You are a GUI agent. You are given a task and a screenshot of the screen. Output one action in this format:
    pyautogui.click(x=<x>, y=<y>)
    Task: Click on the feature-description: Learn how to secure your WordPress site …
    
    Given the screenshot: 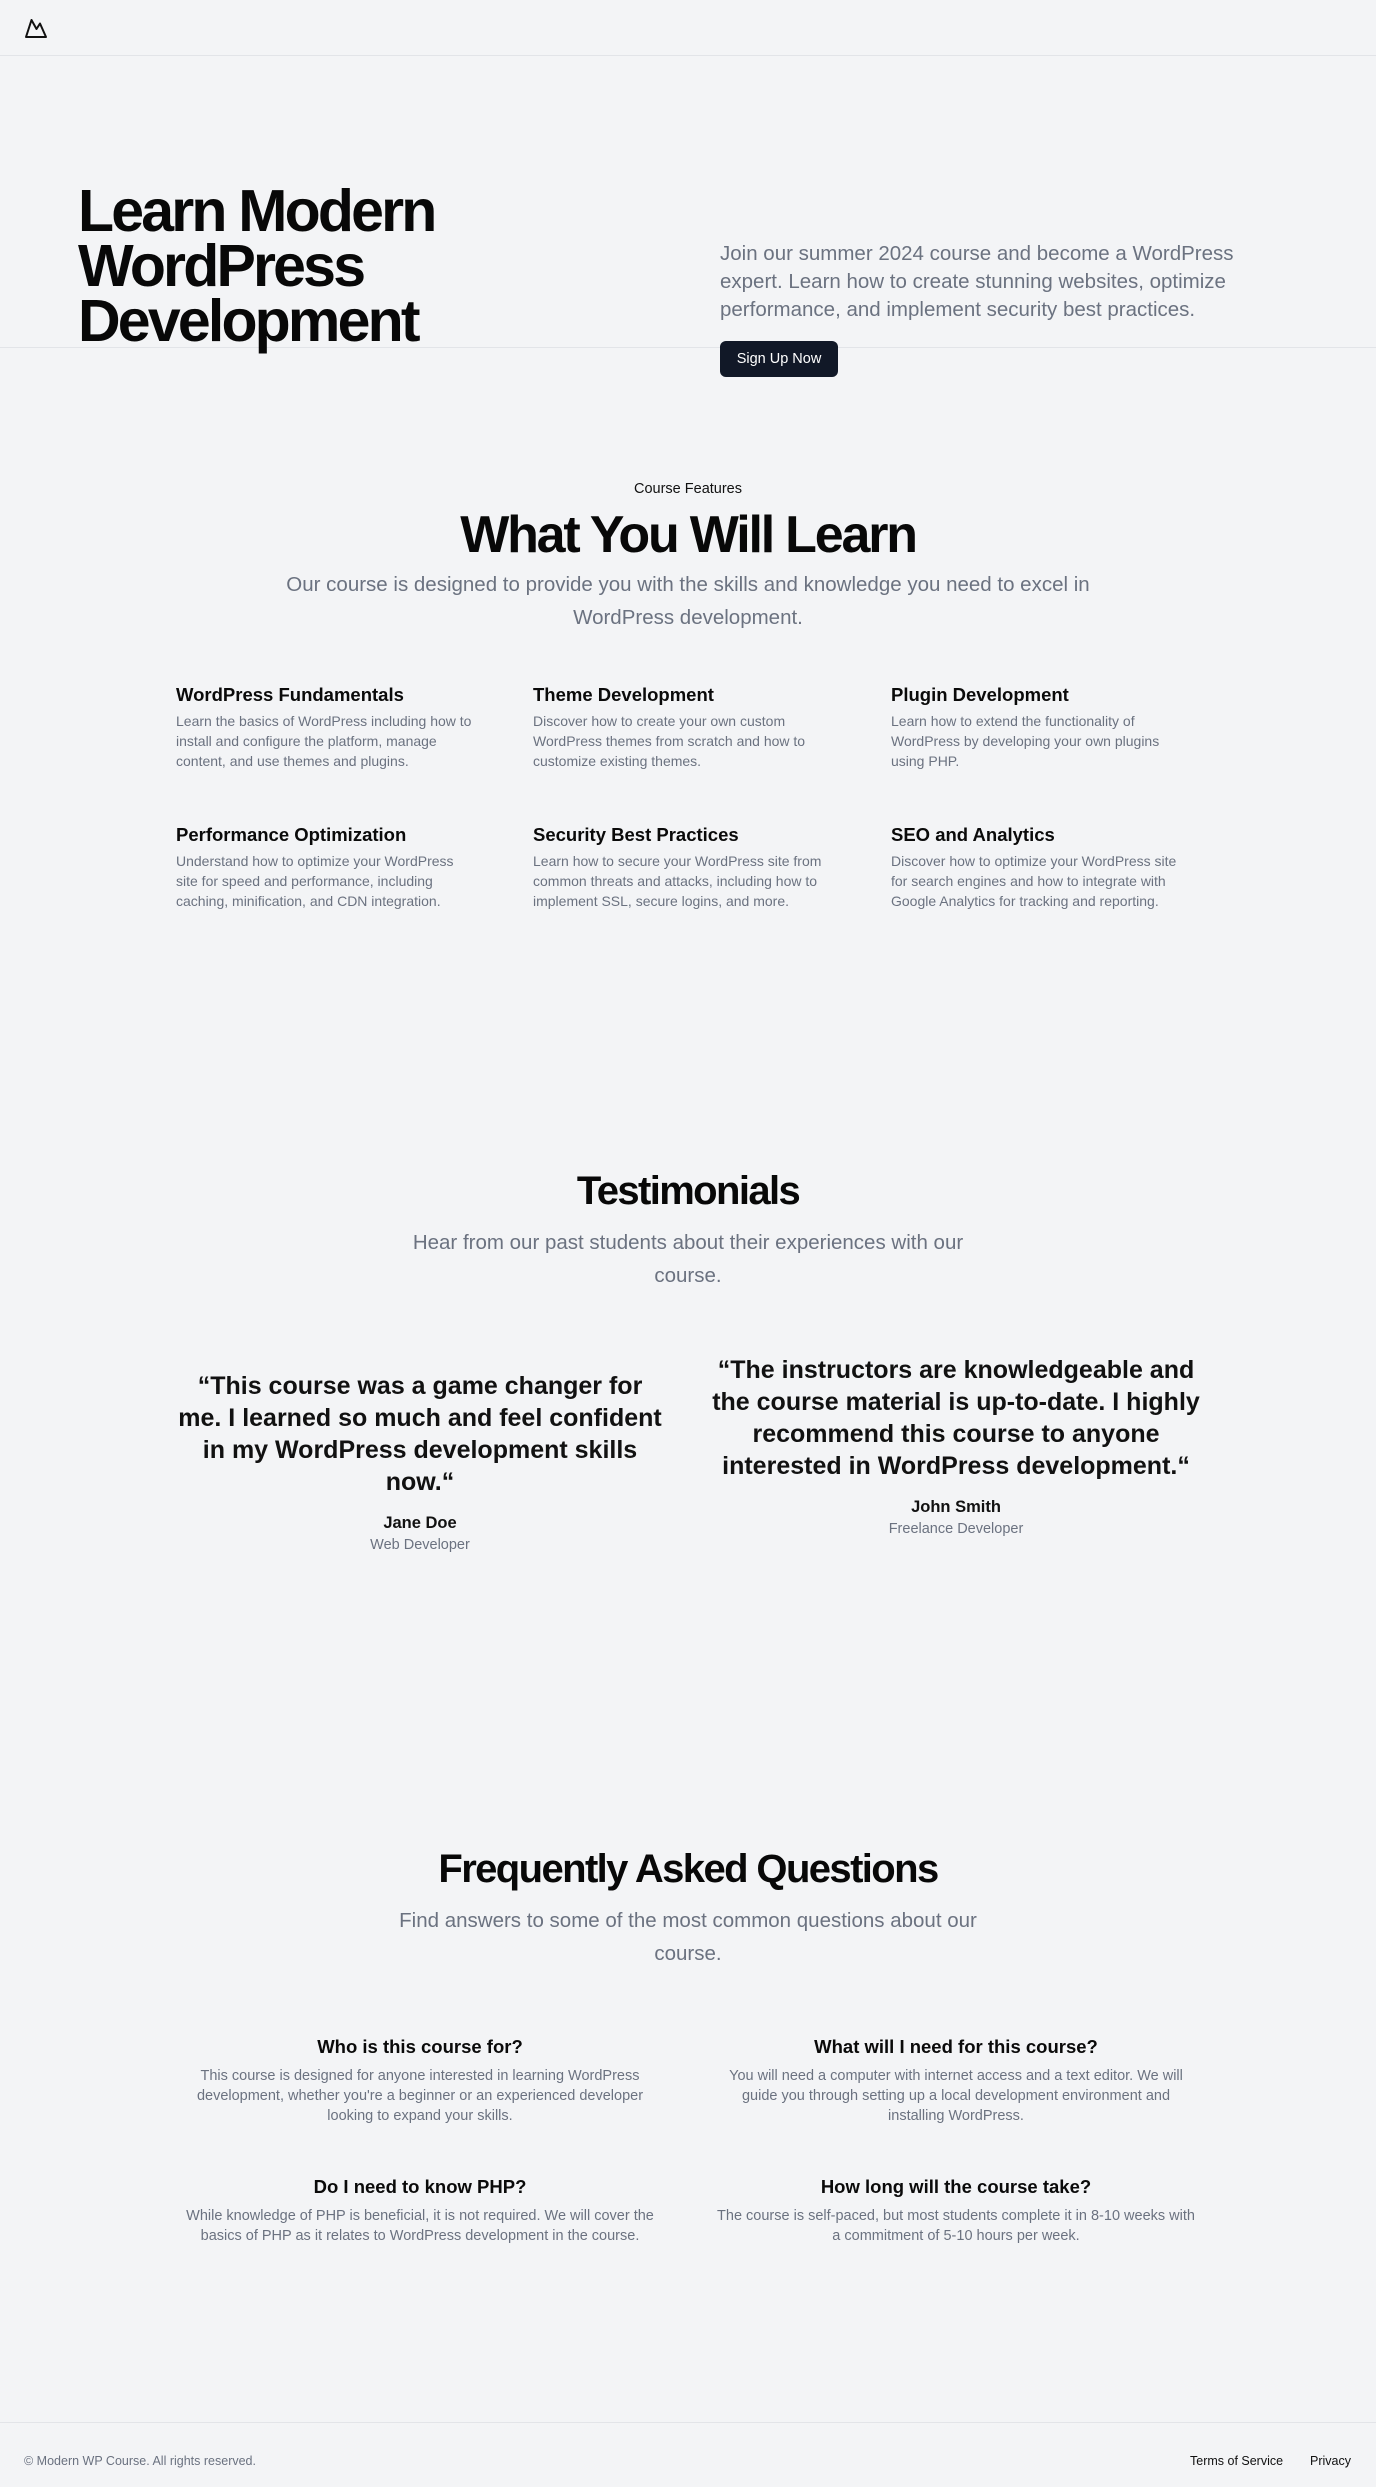 What is the action you would take?
    pyautogui.click(x=677, y=881)
    